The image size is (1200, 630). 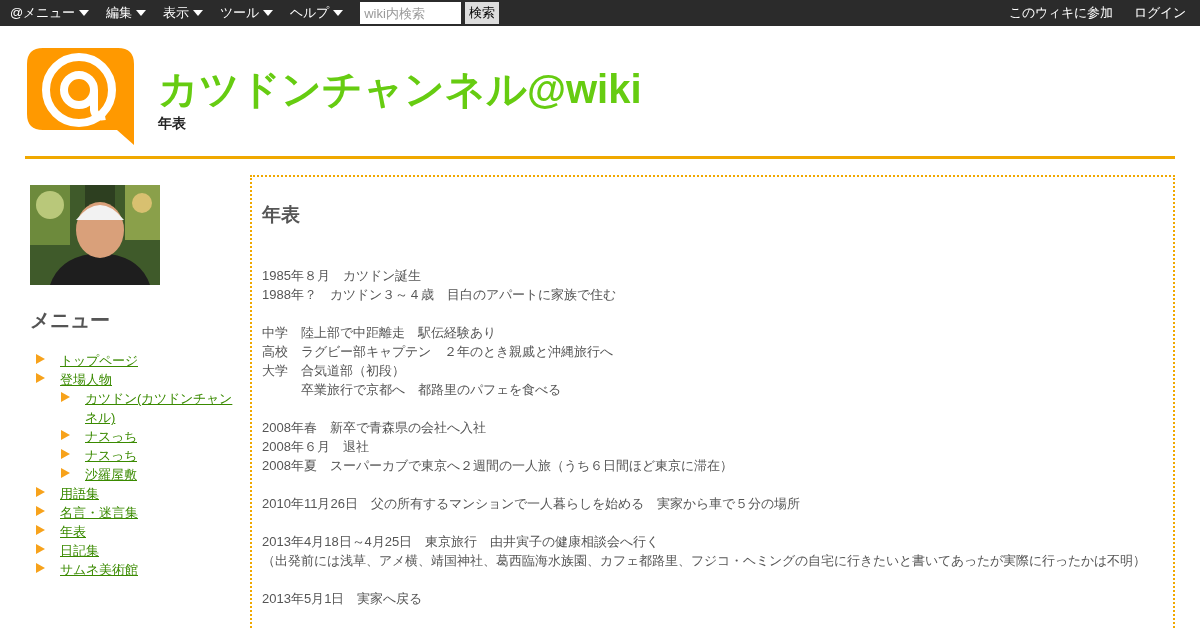 What do you see at coordinates (342, 275) in the screenshot?
I see `timeline-line: 1985年８月 カツドン誕生` at bounding box center [342, 275].